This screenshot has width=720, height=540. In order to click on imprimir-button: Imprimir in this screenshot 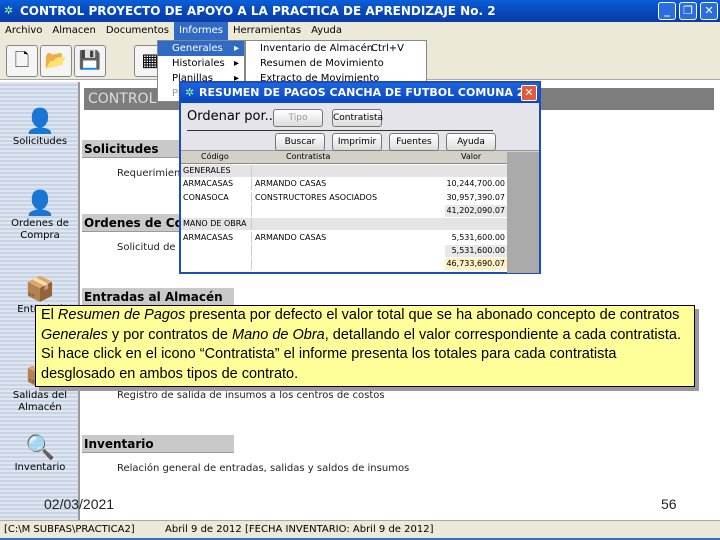, I will do `click(357, 142)`.